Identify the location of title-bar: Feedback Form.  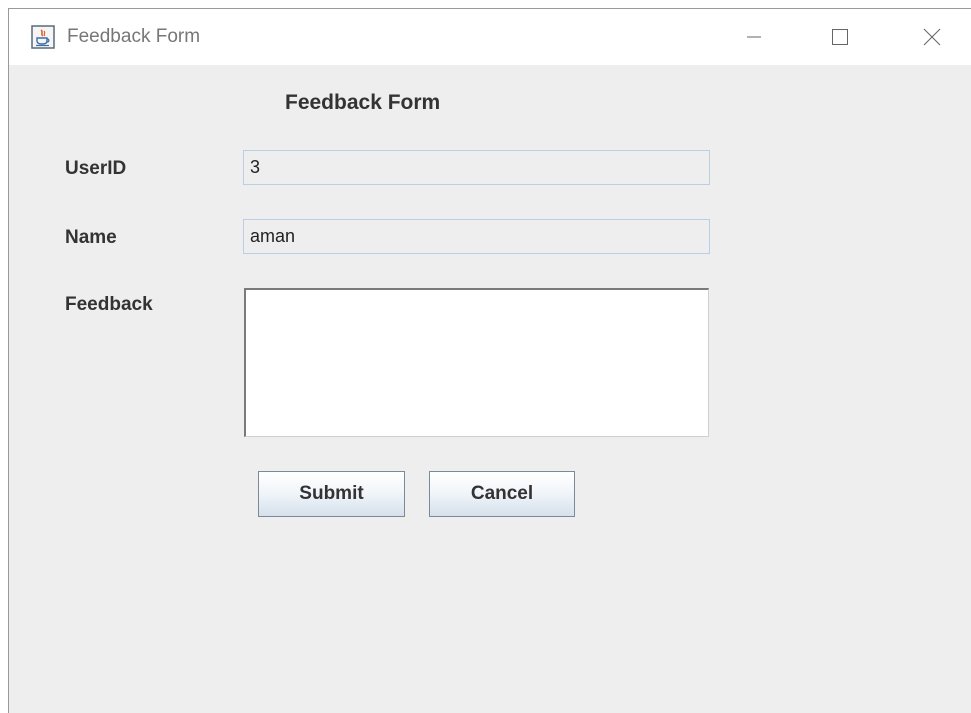
(490, 37).